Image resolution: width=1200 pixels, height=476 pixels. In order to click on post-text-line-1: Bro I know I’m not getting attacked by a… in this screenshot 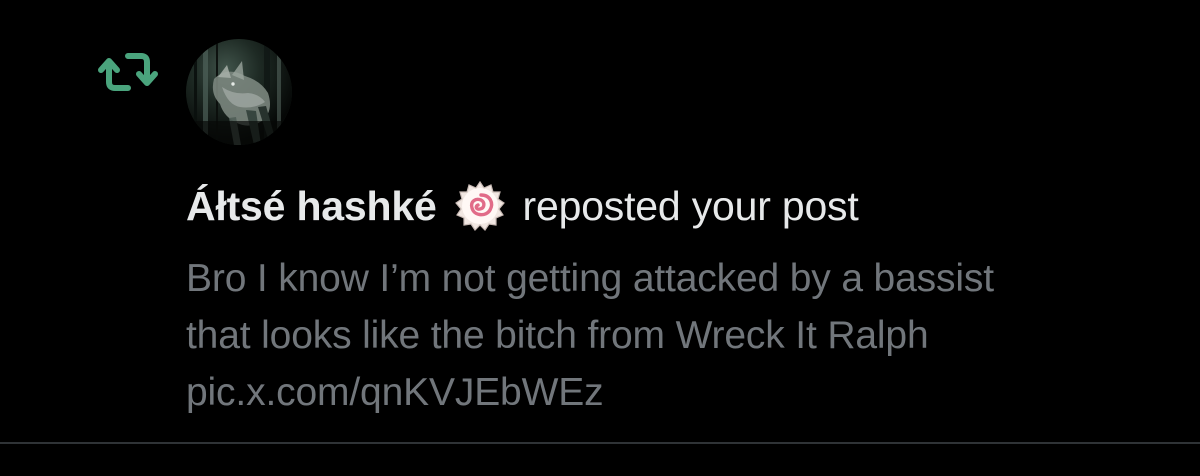, I will do `click(590, 278)`.